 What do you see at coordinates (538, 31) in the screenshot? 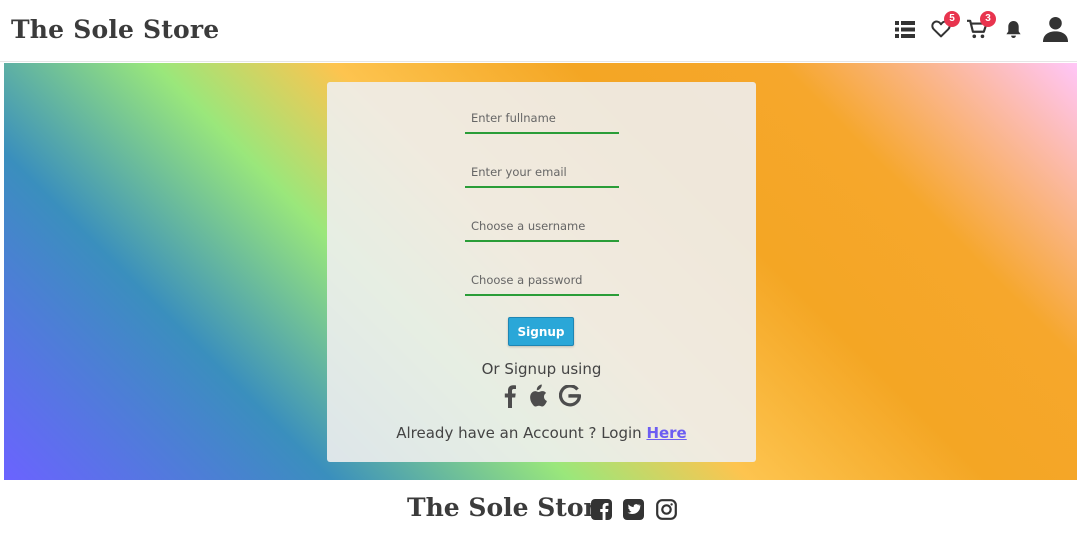
I see `top-navbar: The Sole Store 5 3` at bounding box center [538, 31].